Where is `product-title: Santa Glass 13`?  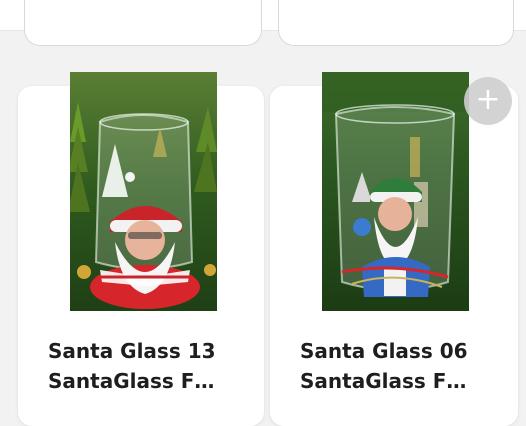
product-title: Santa Glass 13 is located at coordinates (153, 351).